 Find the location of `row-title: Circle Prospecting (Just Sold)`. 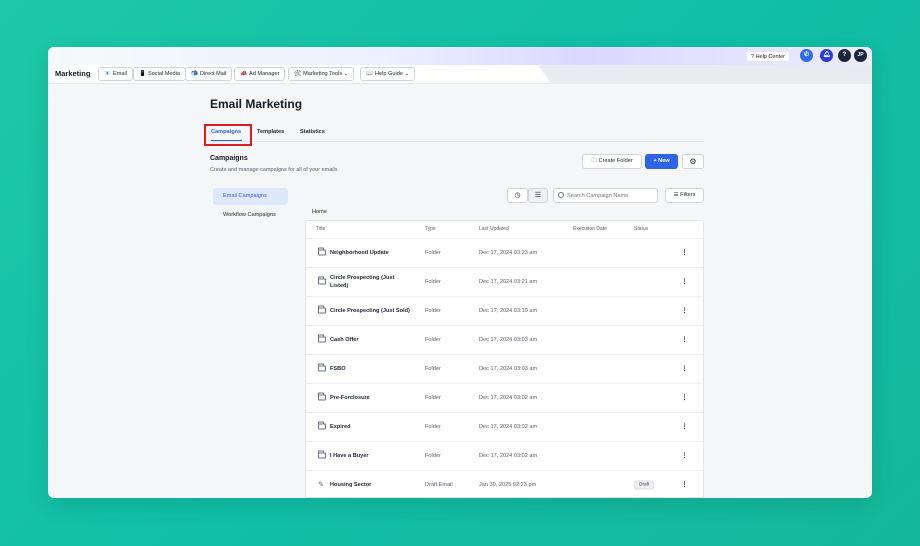

row-title: Circle Prospecting (Just Sold) is located at coordinates (370, 311).